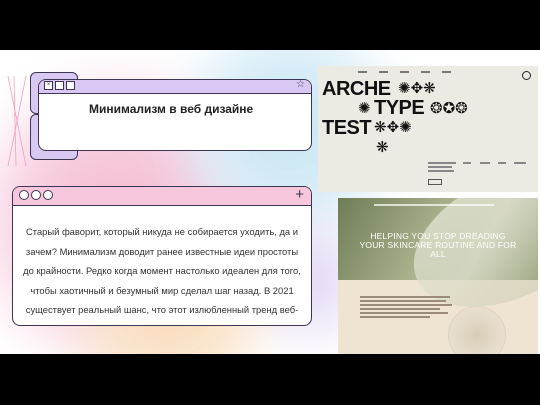  What do you see at coordinates (356, 89) in the screenshot?
I see `headline-line1: ARCHE` at bounding box center [356, 89].